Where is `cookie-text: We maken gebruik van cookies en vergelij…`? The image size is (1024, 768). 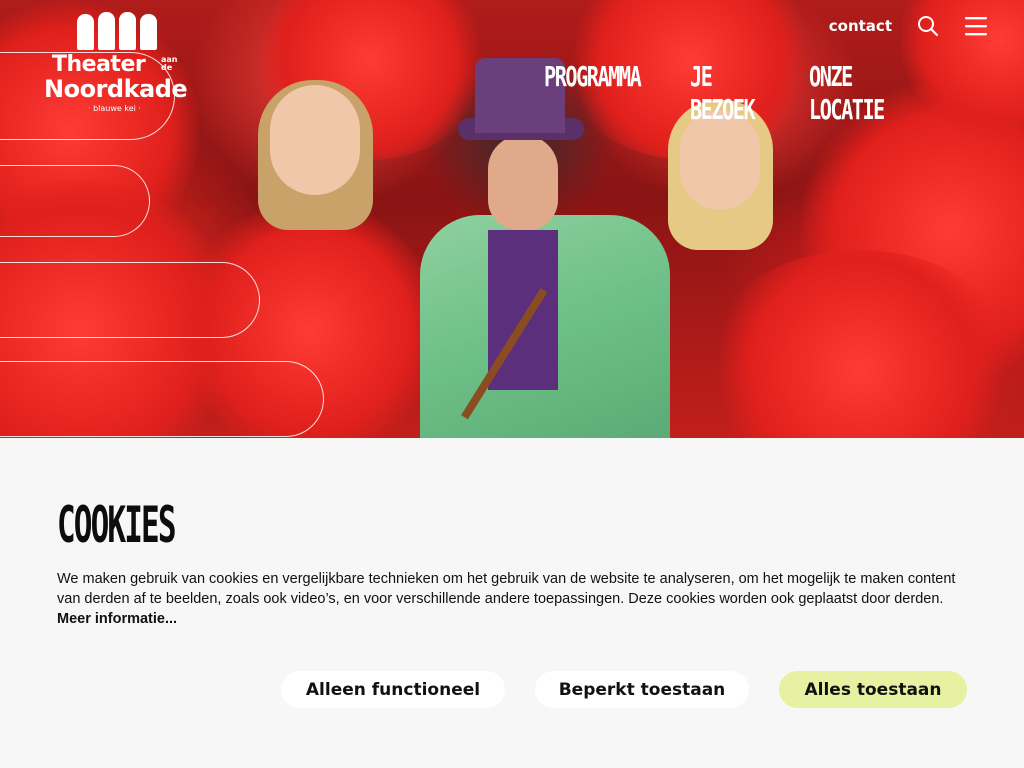
cookie-text: We maken gebruik van cookies en vergelij… is located at coordinates (506, 589).